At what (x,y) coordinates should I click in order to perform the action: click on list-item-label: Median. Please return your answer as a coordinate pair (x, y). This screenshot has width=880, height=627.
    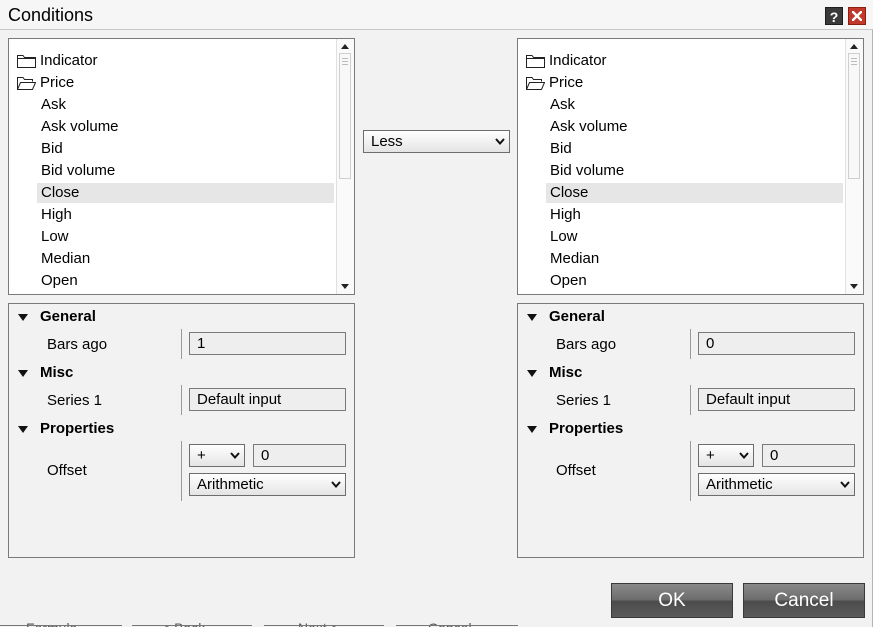
    Looking at the image, I should click on (66, 258).